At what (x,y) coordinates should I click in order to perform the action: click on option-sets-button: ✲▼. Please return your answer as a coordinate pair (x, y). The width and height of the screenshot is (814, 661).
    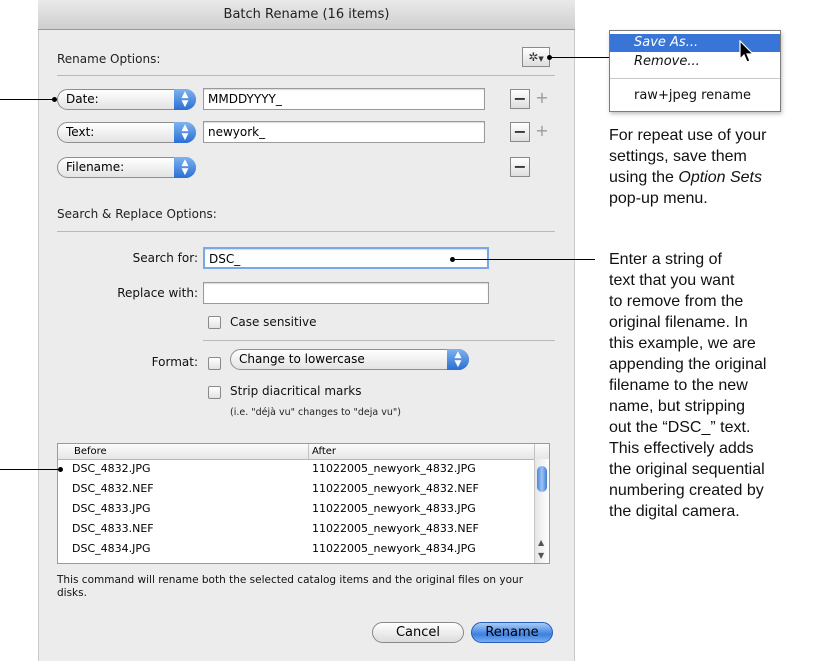
    Looking at the image, I should click on (536, 57).